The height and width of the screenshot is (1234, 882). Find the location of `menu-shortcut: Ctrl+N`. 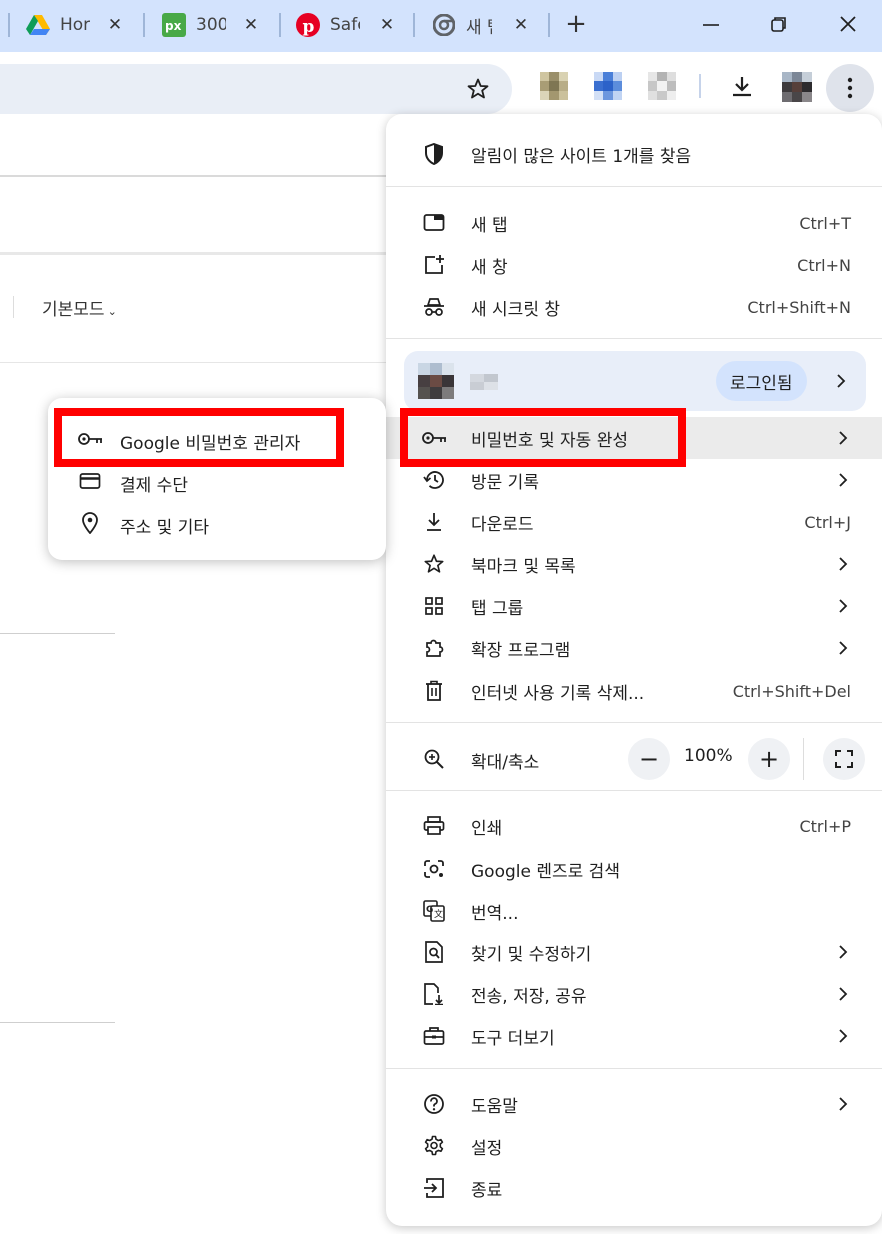

menu-shortcut: Ctrl+N is located at coordinates (824, 265).